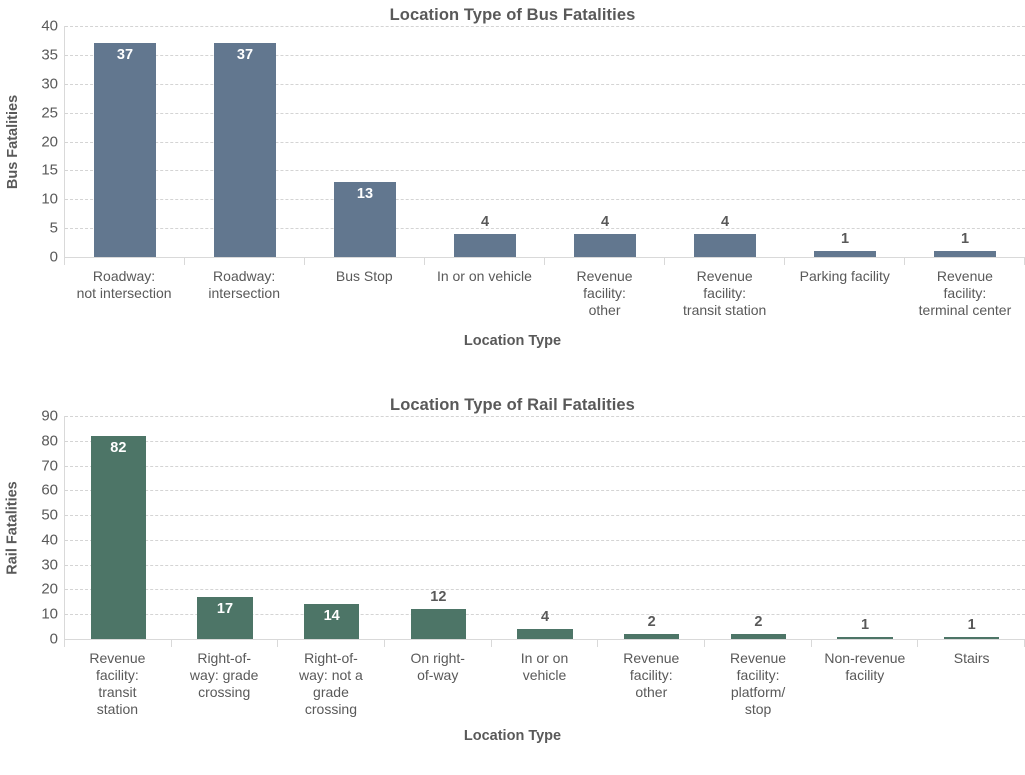  I want to click on bus-x-tick-marks, so click(544, 261).